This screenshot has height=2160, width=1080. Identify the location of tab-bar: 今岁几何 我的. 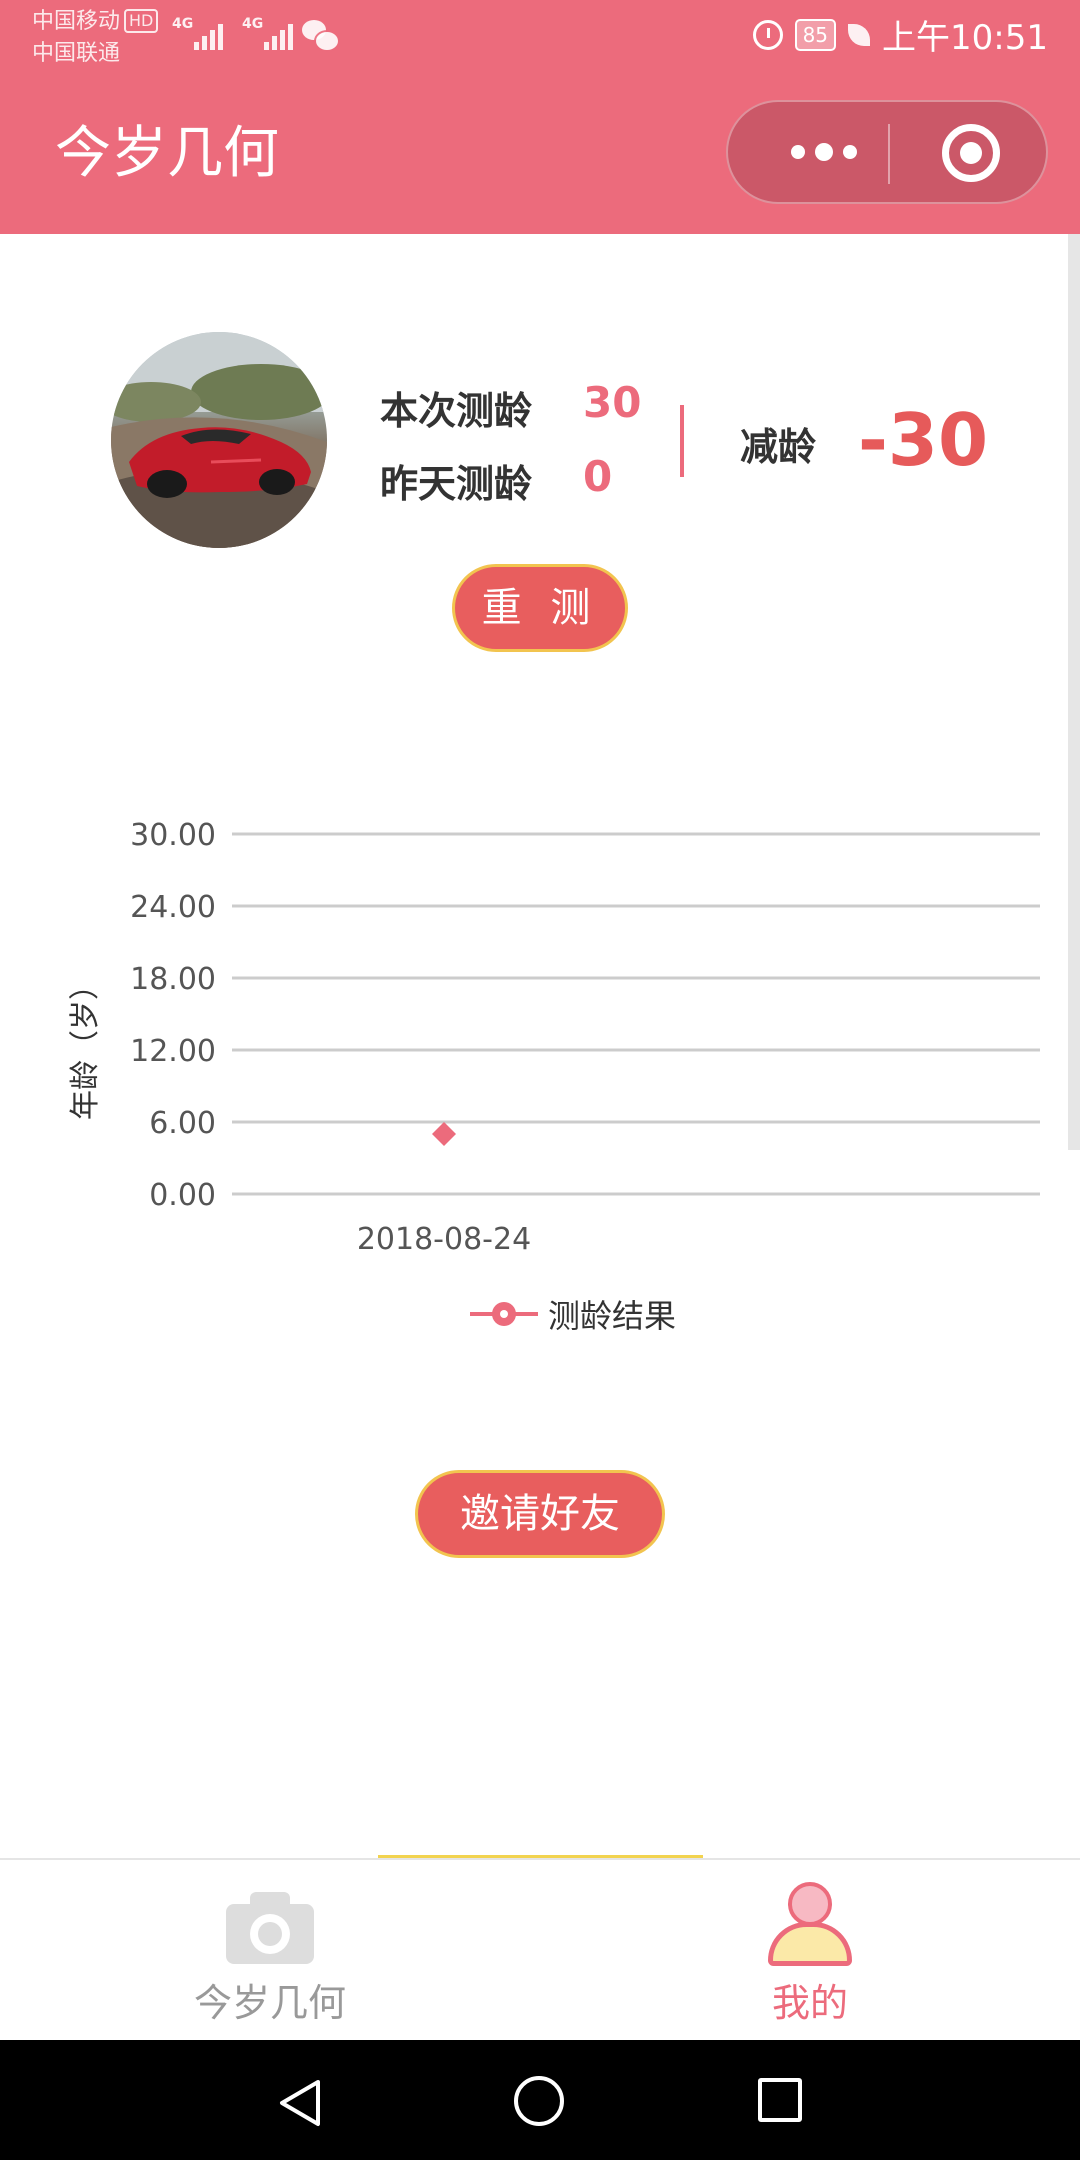
(540, 1950).